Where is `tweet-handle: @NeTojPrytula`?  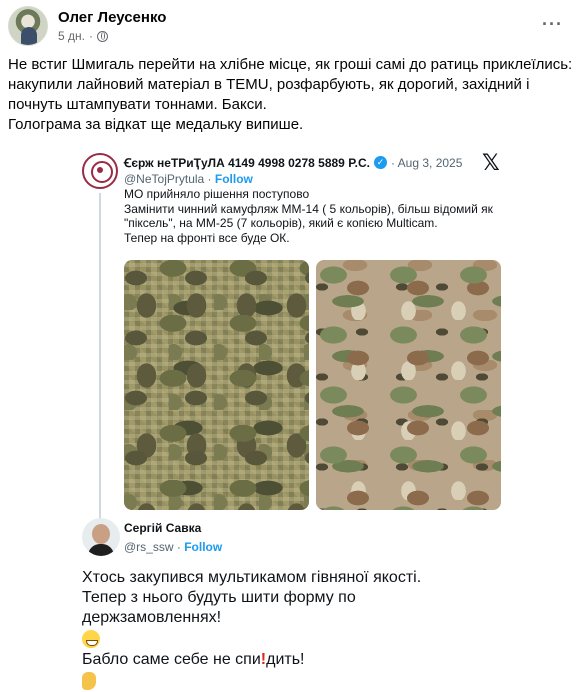 tweet-handle: @NeTojPrytula is located at coordinates (164, 179).